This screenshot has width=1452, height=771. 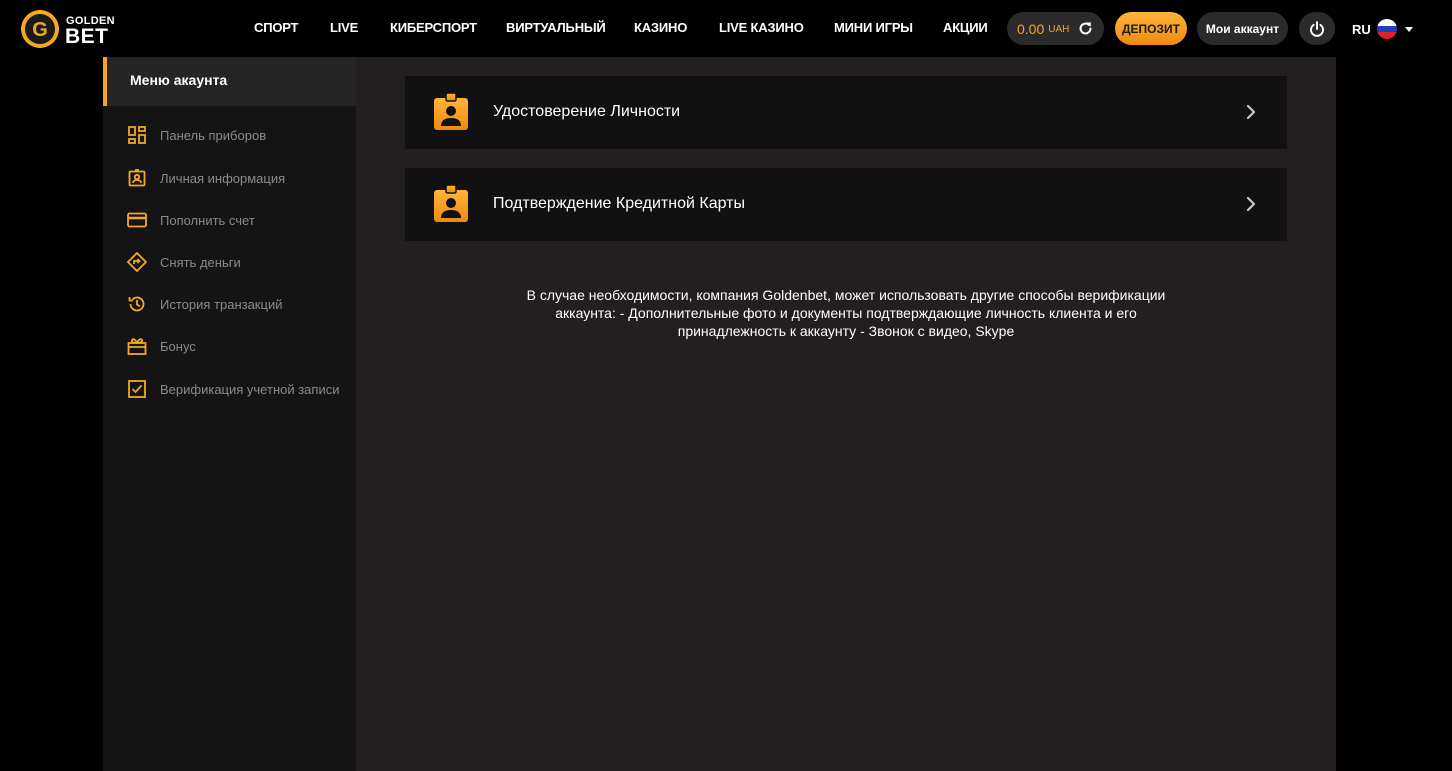 What do you see at coordinates (433, 27) in the screenshot?
I see `nav-esports: КИБЕРСПОРТ` at bounding box center [433, 27].